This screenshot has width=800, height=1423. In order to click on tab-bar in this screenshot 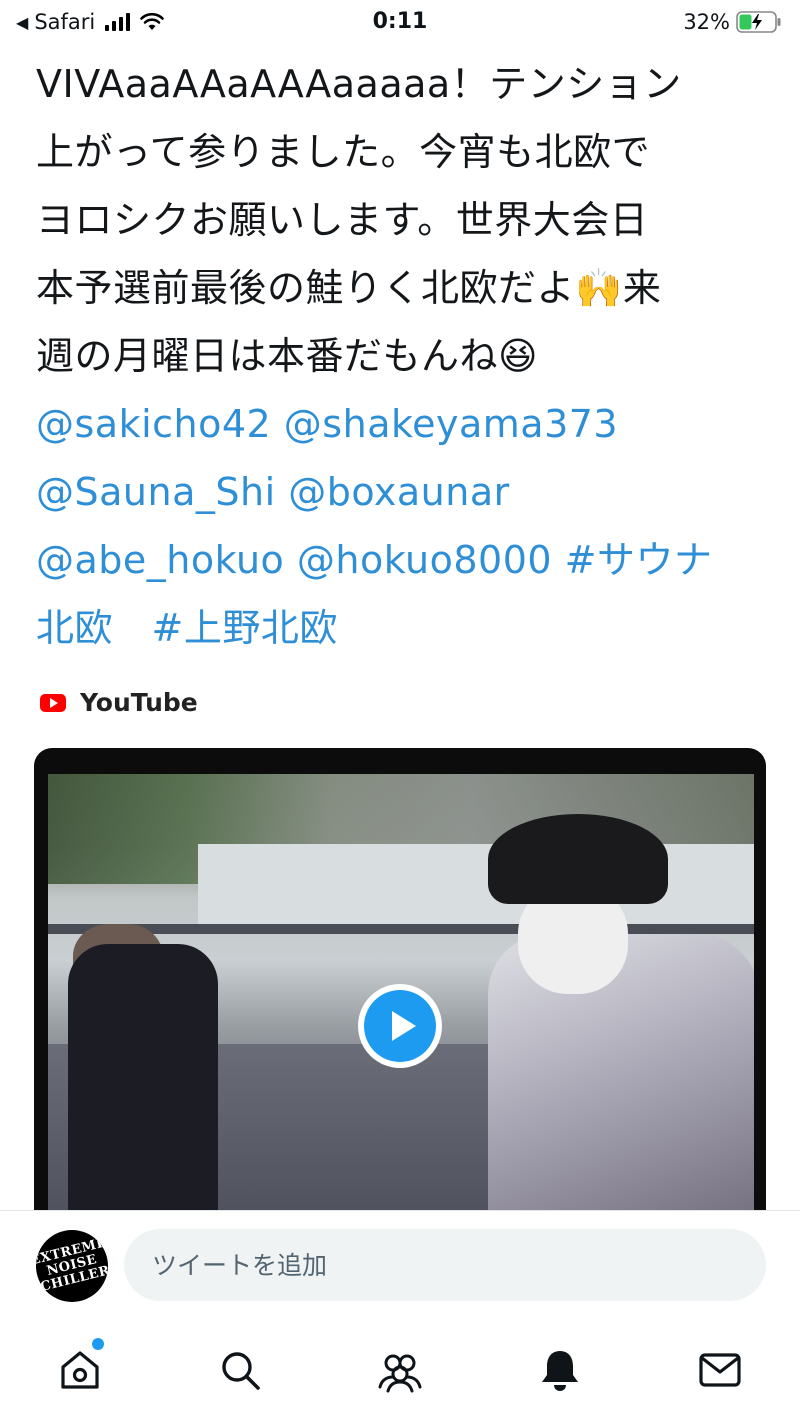, I will do `click(400, 1372)`.